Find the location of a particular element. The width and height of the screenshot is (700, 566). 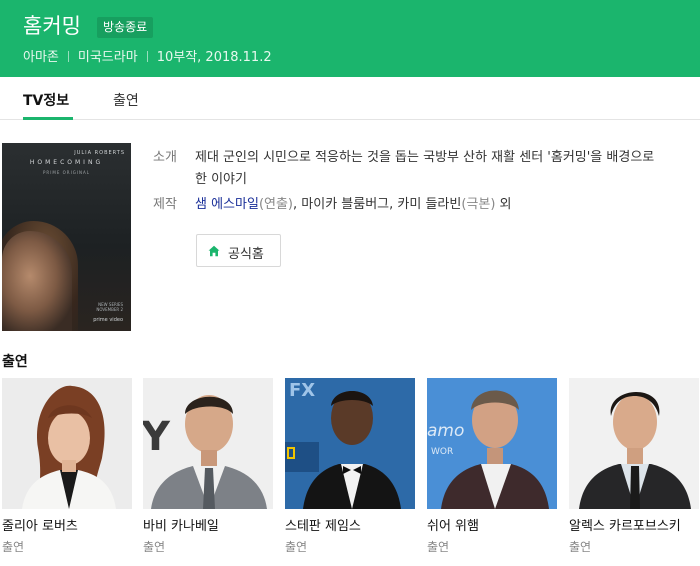

status-badge: 방송종료 is located at coordinates (125, 27).